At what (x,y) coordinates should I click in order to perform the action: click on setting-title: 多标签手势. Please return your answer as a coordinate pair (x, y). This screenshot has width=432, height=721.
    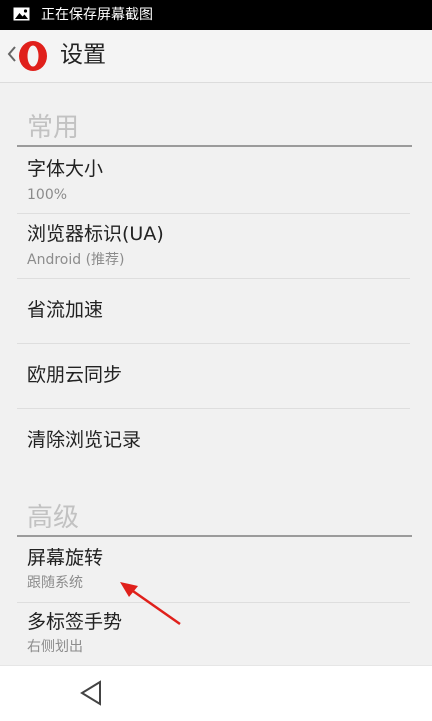
    Looking at the image, I should click on (75, 622).